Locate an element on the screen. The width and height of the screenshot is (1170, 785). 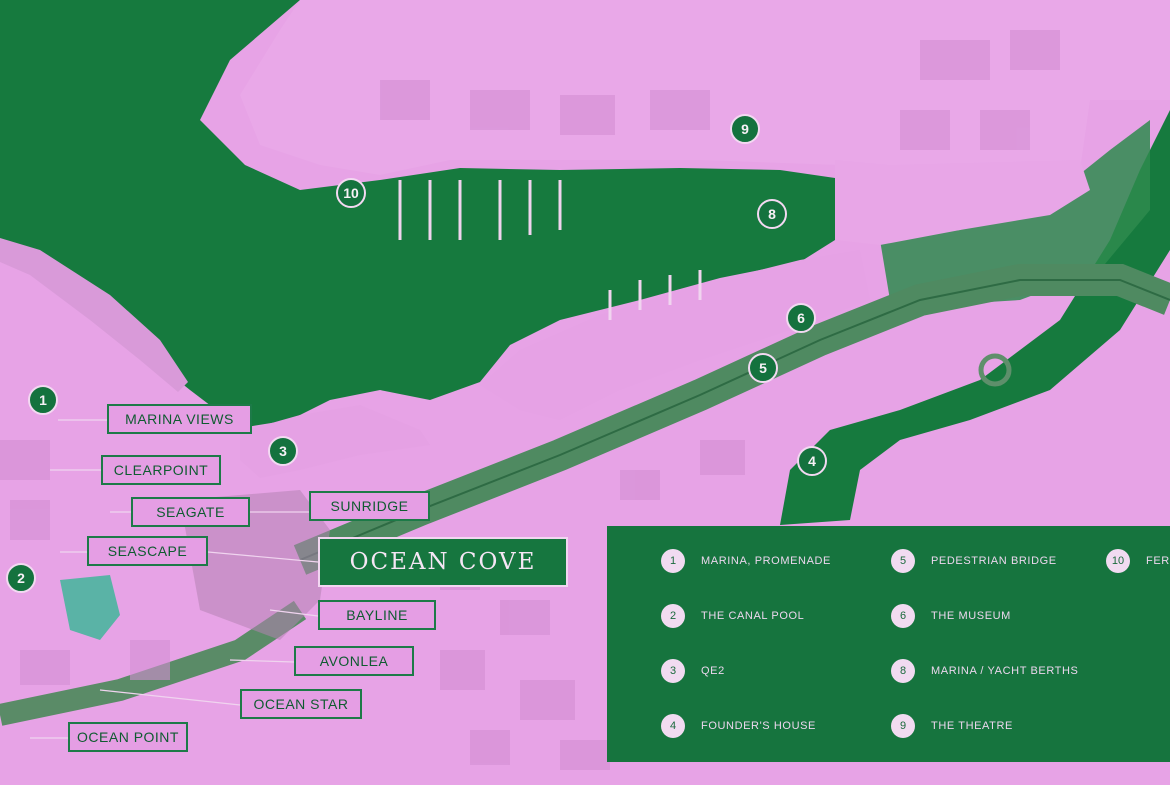
legend-label: MARINA / YACHT BERTHS is located at coordinates (1005, 671).